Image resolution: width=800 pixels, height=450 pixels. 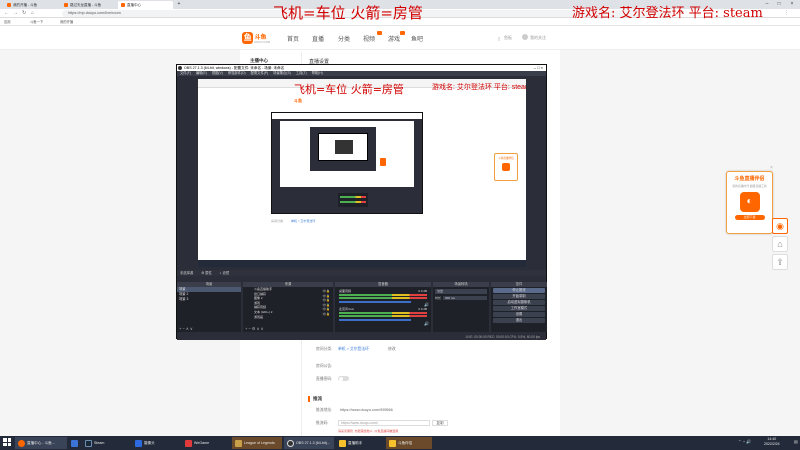 What do you see at coordinates (780, 244) in the screenshot?
I see `side-home-button: ⌂` at bounding box center [780, 244].